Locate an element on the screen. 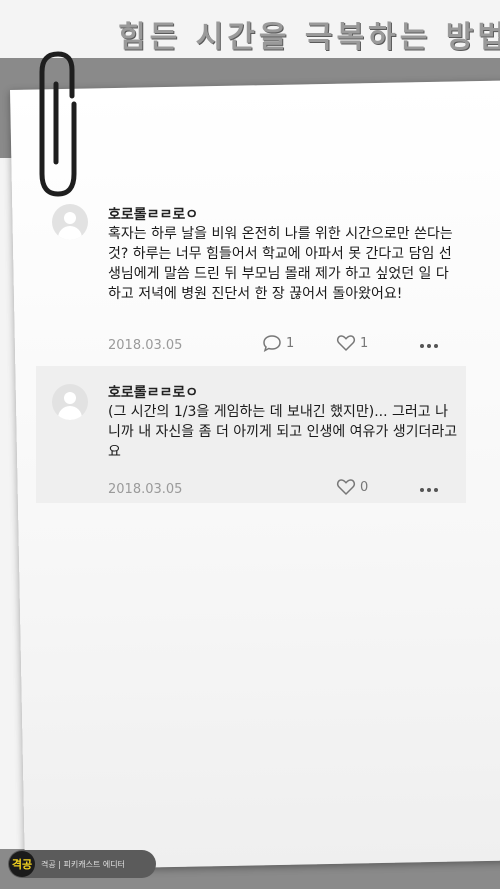  speech-bubble-icon is located at coordinates (272, 343).